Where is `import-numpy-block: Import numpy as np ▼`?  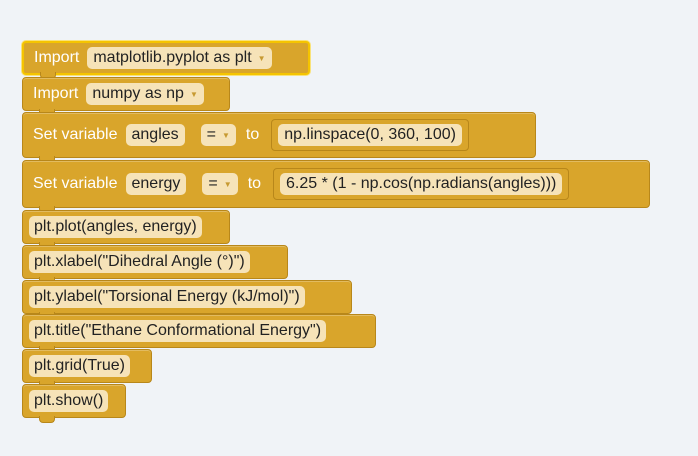 import-numpy-block: Import numpy as np ▼ is located at coordinates (126, 96).